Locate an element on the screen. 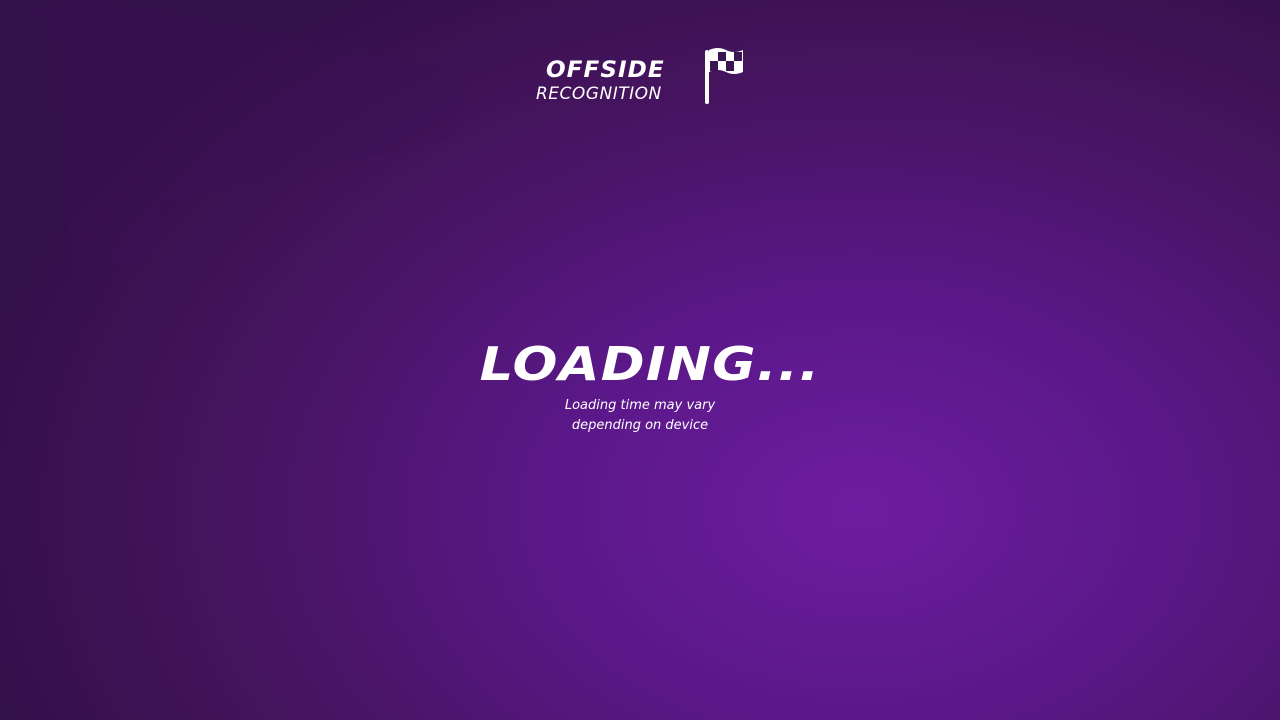 The width and height of the screenshot is (1280, 720). loading-subtitle-line1: Loading time may vary is located at coordinates (640, 405).